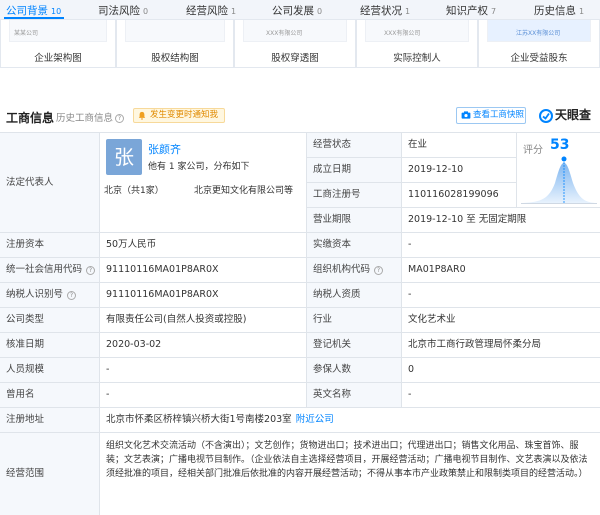 The image size is (600, 515). What do you see at coordinates (295, 58) in the screenshot?
I see `thumb-label: 股权穿透图` at bounding box center [295, 58].